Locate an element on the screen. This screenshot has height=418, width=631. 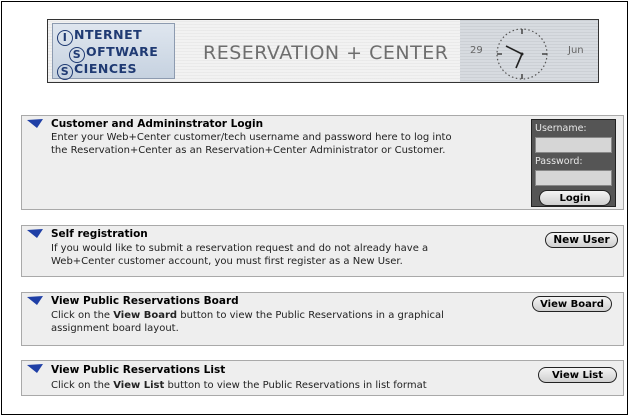
password-label: Password: is located at coordinates (559, 161).